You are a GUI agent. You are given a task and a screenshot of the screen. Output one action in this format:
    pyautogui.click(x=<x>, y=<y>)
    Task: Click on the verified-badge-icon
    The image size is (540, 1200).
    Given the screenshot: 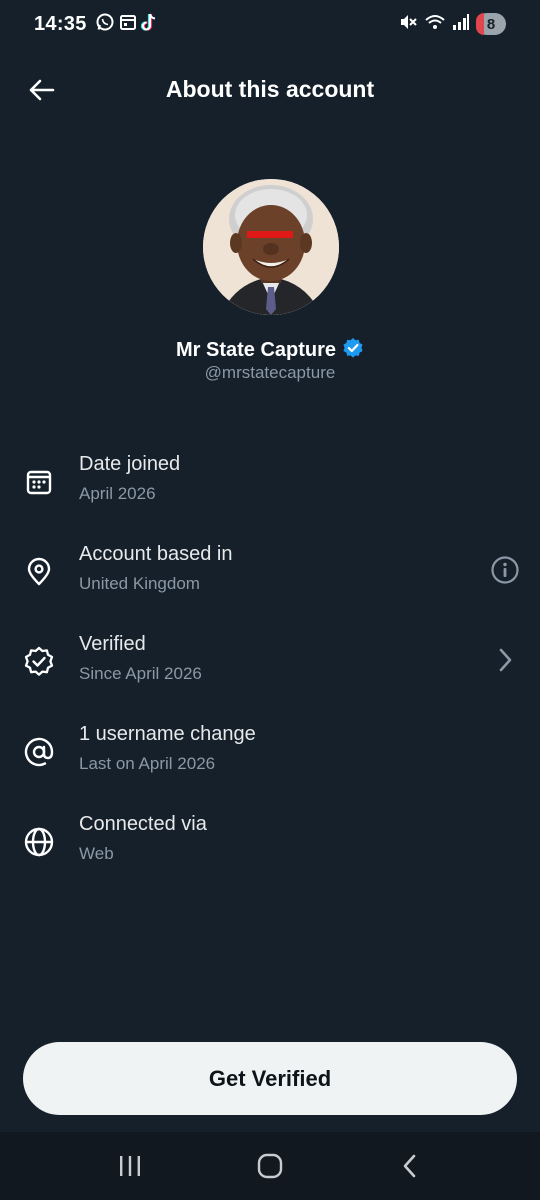 What is the action you would take?
    pyautogui.click(x=39, y=662)
    